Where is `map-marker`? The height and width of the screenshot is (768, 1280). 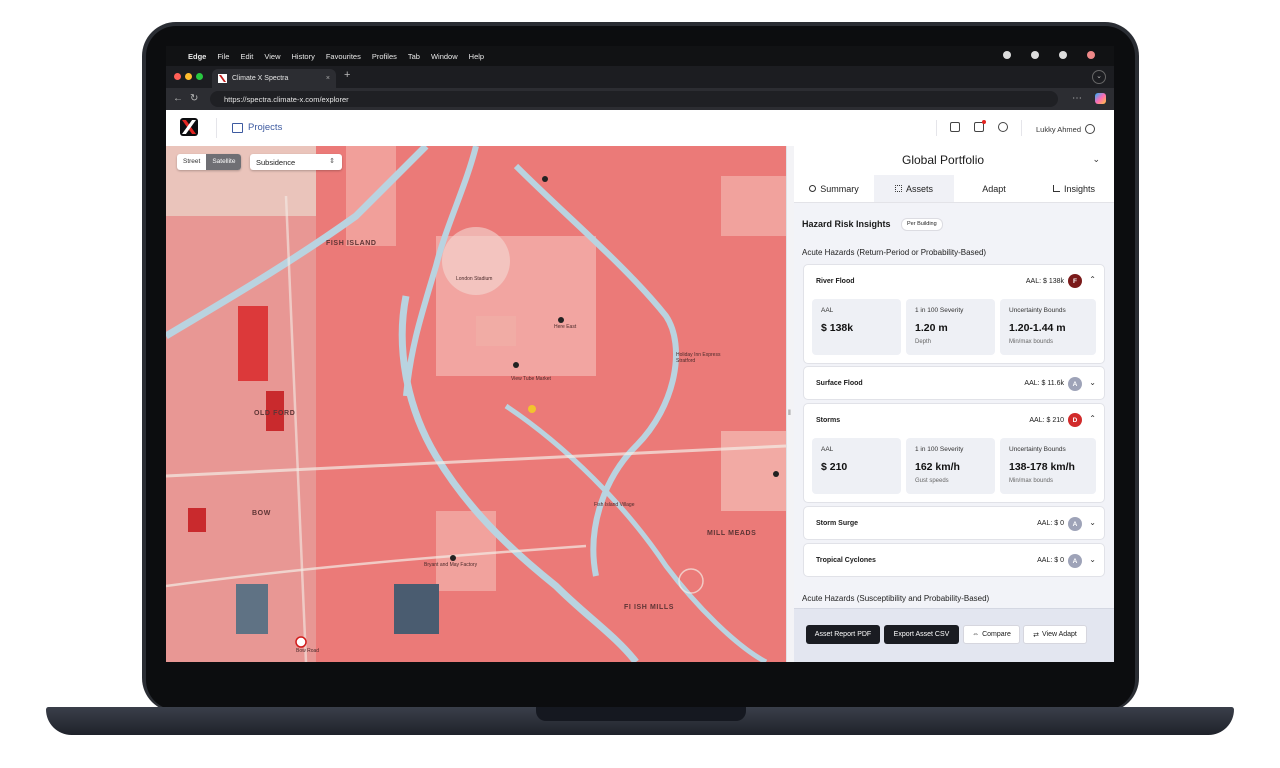
map-marker is located at coordinates (532, 409).